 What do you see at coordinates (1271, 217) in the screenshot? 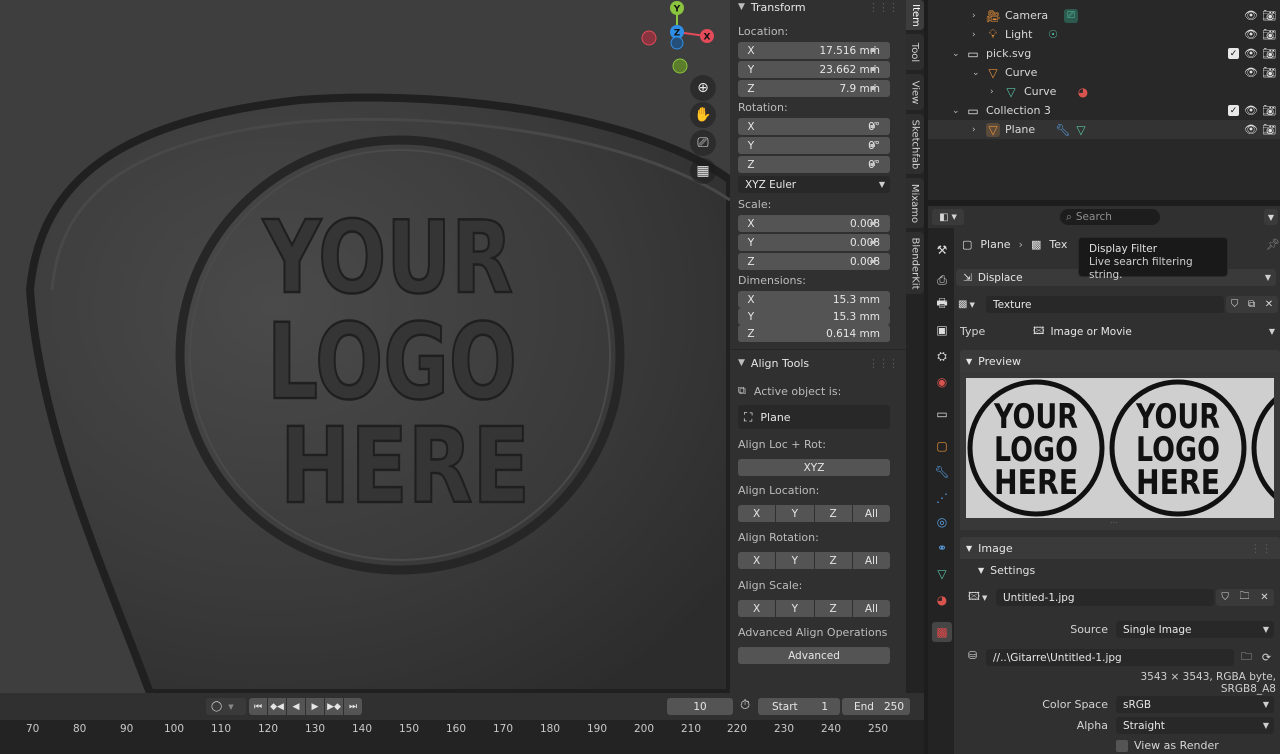
I see `options-dropdown: ▼` at bounding box center [1271, 217].